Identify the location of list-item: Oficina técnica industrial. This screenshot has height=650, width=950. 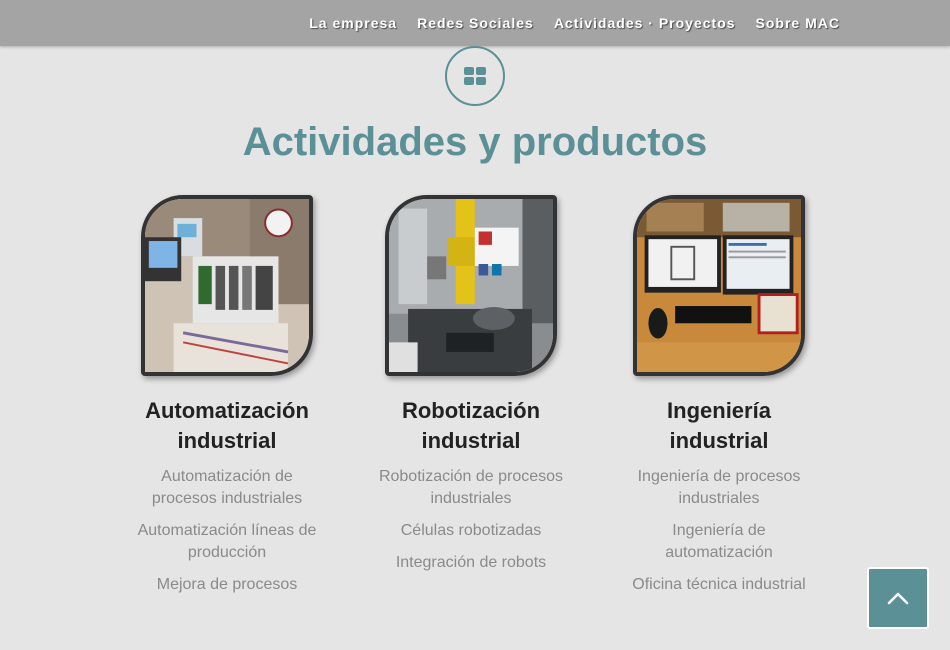
(719, 584).